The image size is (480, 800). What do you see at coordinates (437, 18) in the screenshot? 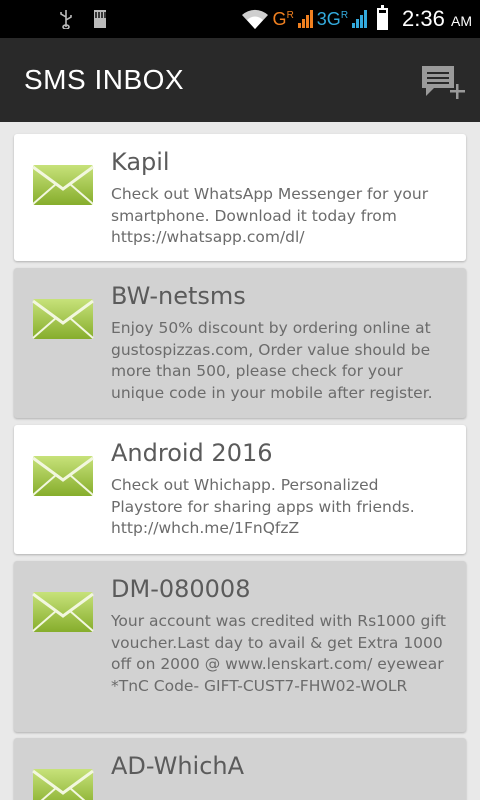
I see `clock: 2:36 AM` at bounding box center [437, 18].